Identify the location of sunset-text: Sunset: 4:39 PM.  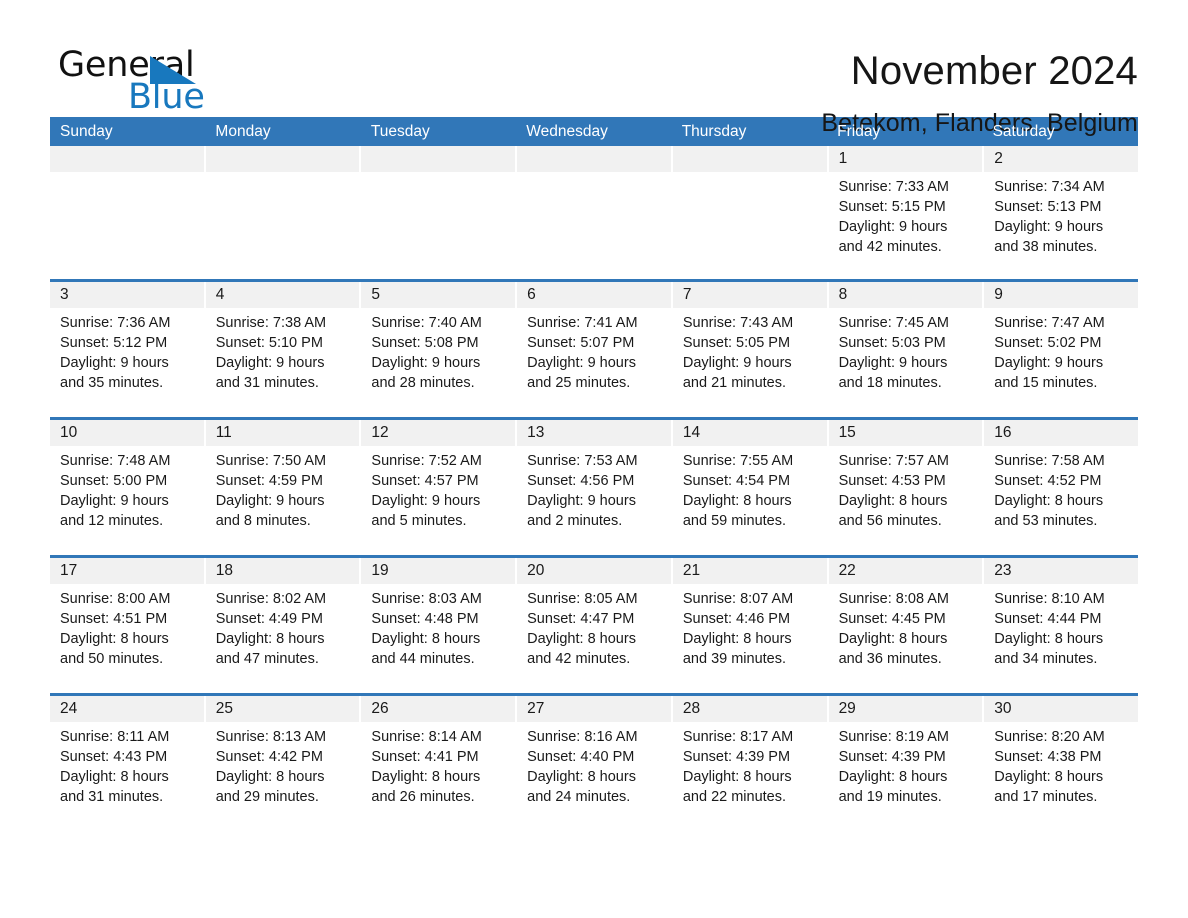
(892, 757).